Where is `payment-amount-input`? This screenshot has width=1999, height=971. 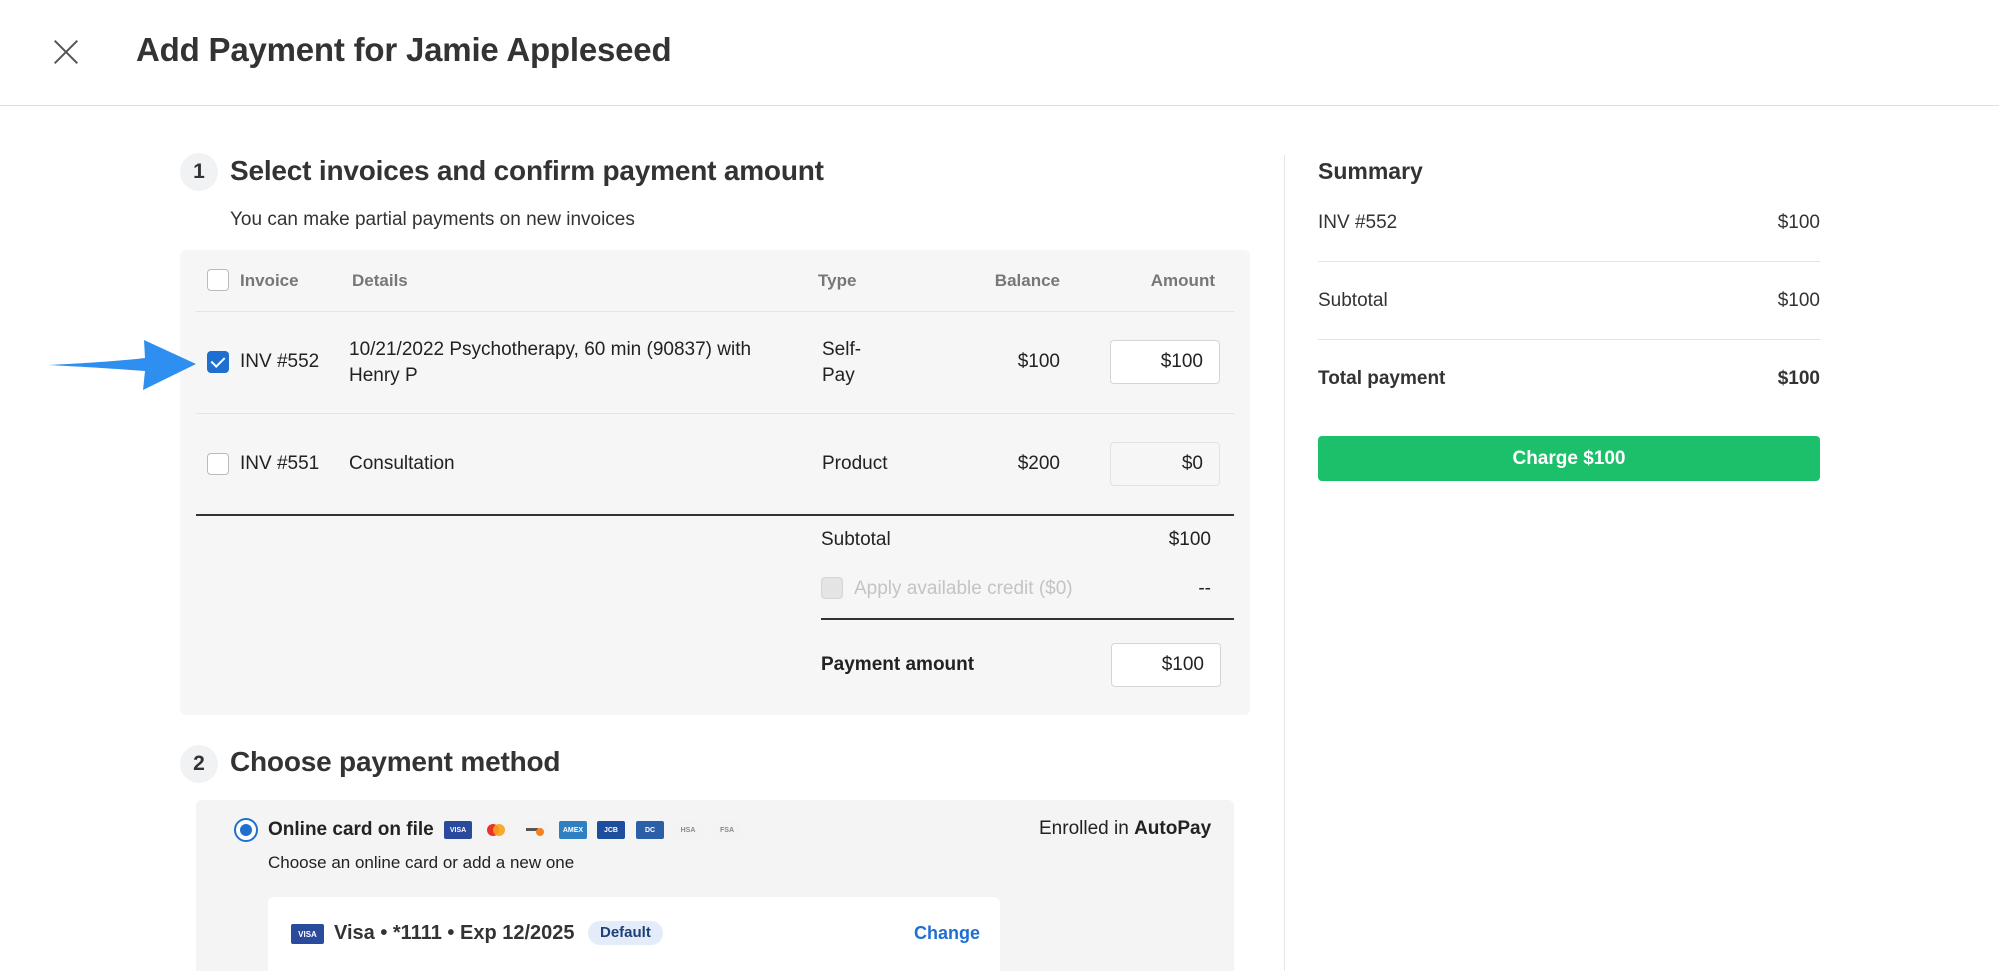
payment-amount-input is located at coordinates (1166, 665).